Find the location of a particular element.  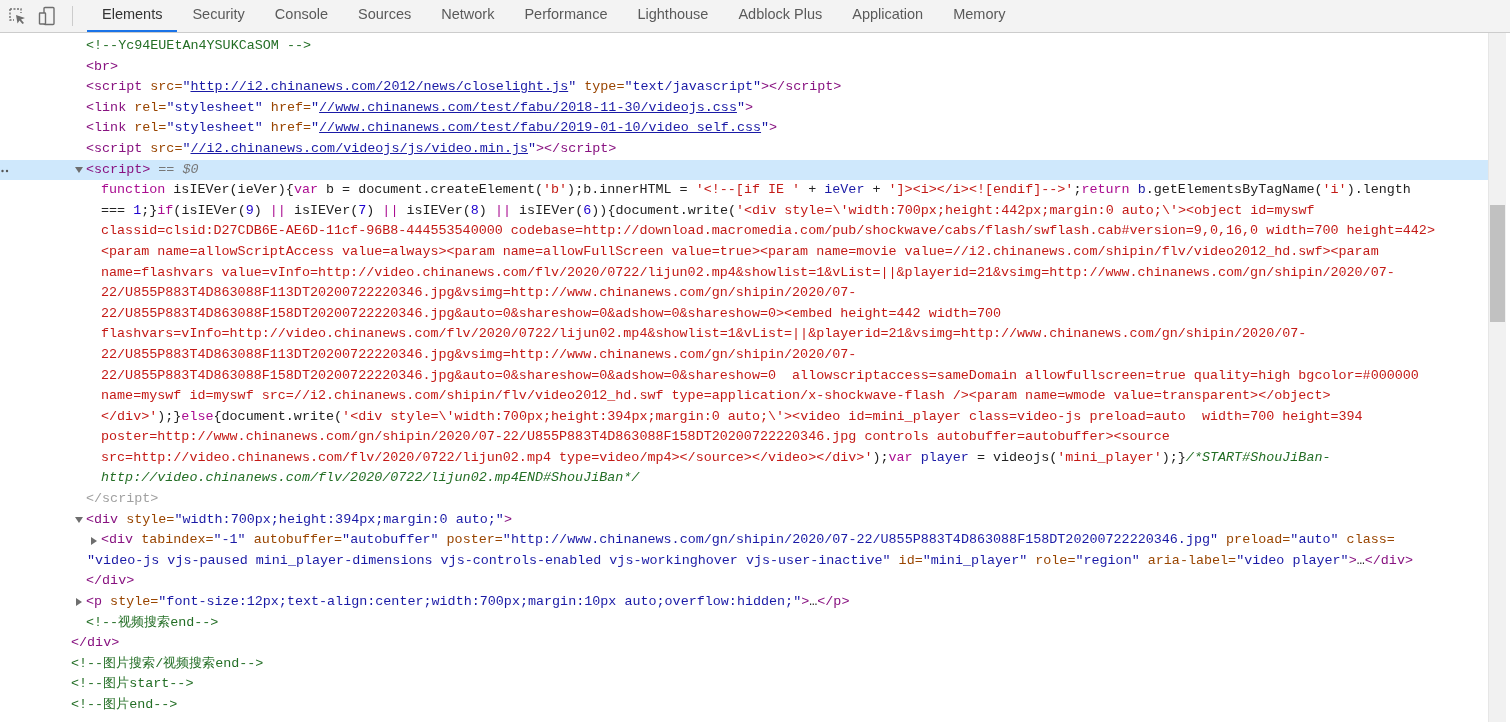

code-line: <br> is located at coordinates (102, 66).